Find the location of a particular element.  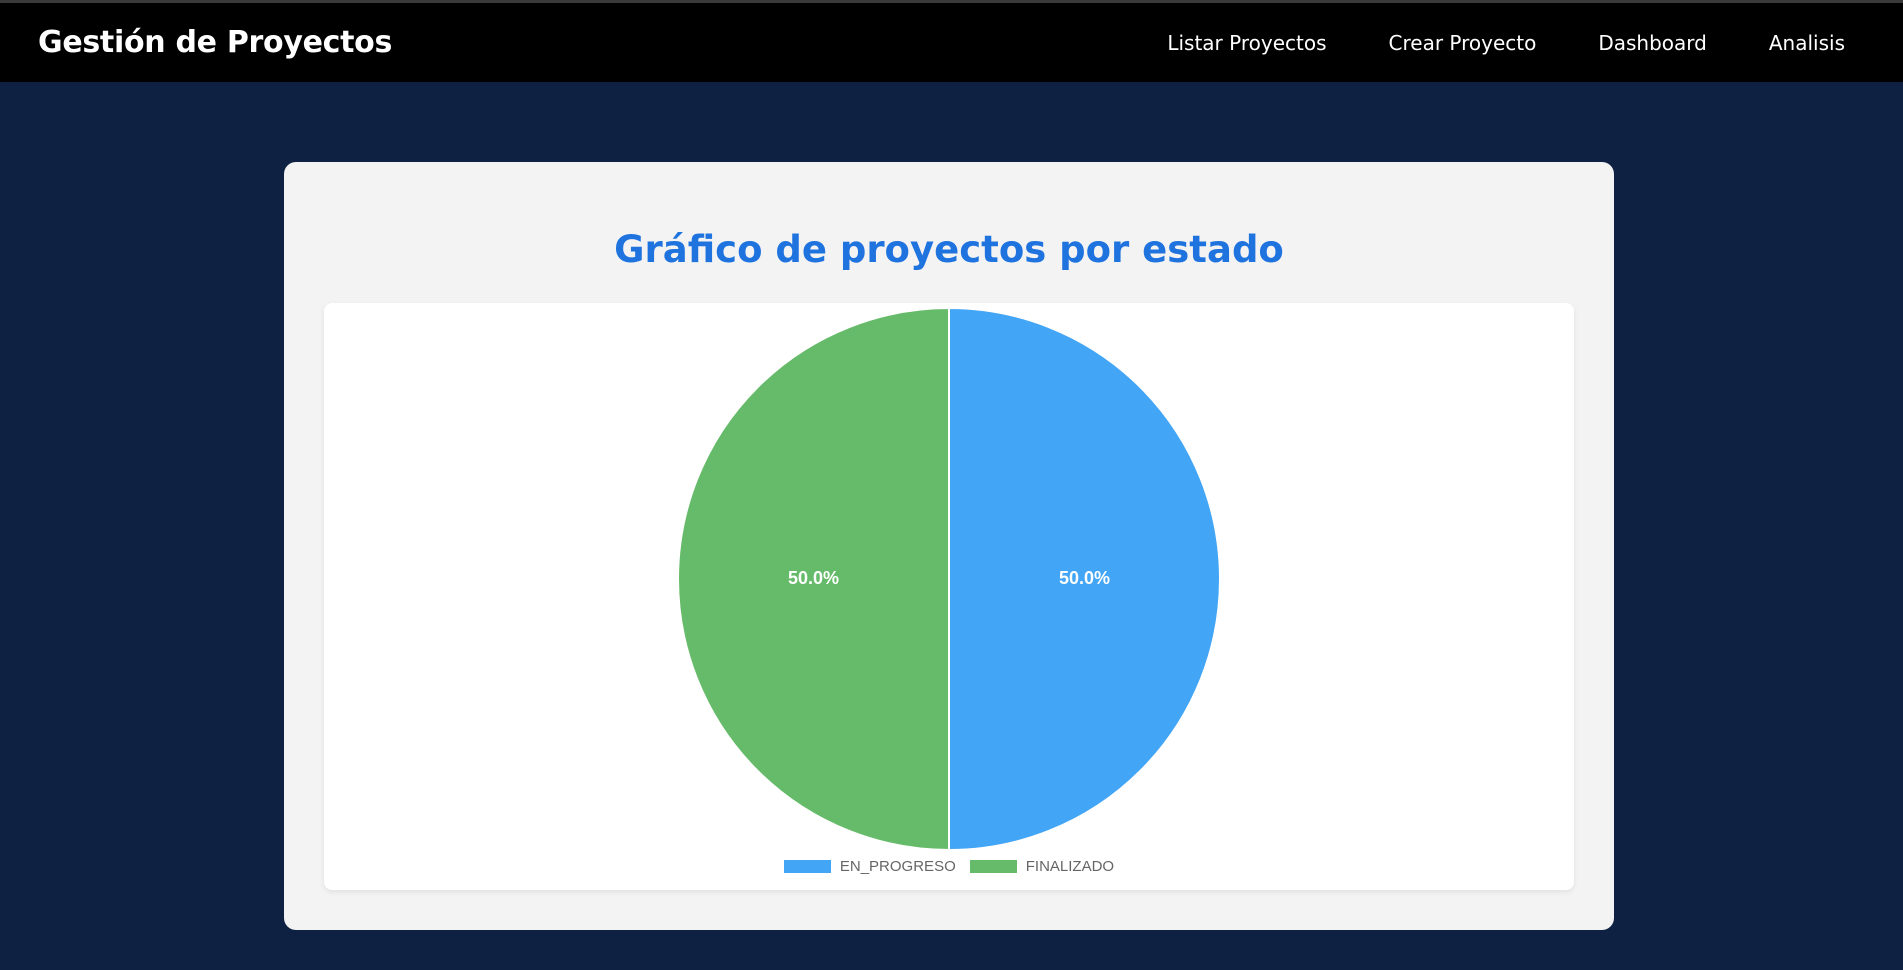

nav-link-analisis: Analisis is located at coordinates (1807, 43).